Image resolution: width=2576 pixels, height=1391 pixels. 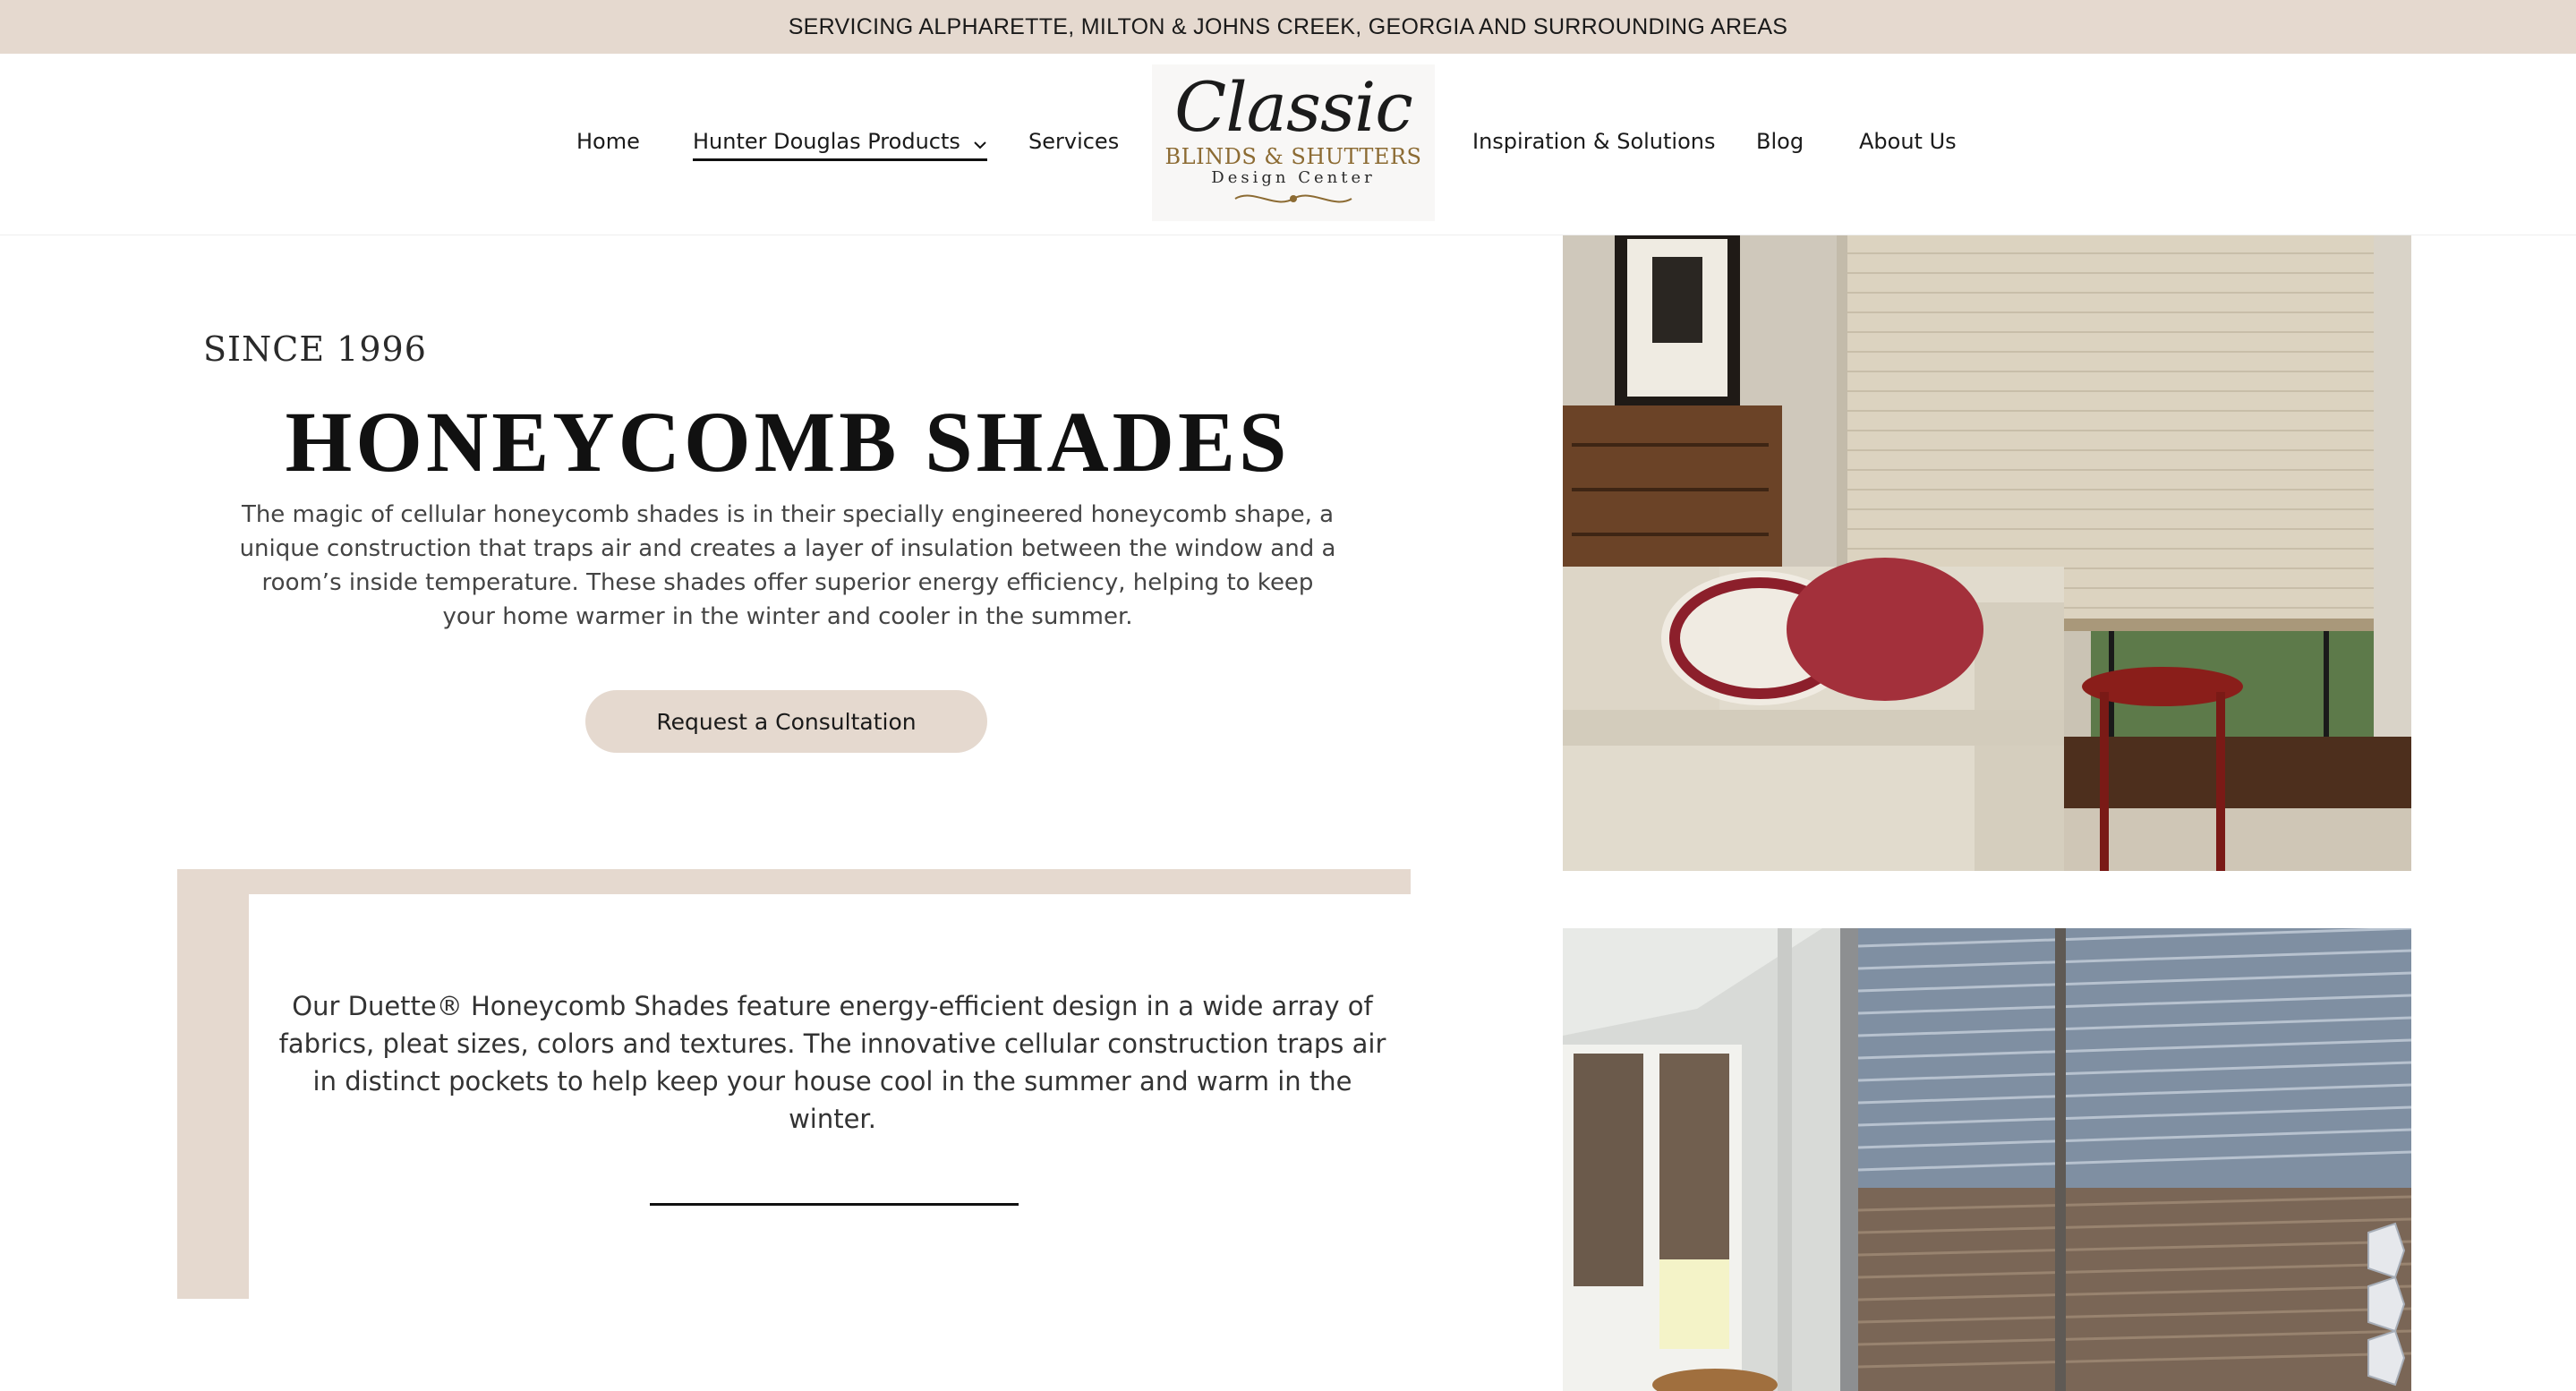 What do you see at coordinates (826, 141) in the screenshot?
I see `nav-products-label: Hunter Douglas Products` at bounding box center [826, 141].